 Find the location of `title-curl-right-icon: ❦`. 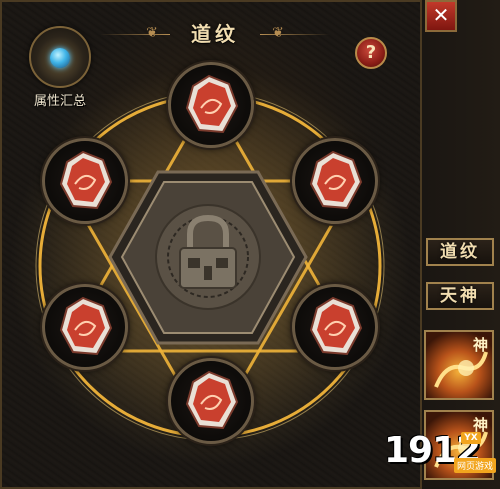

title-curl-right-icon: ❦ is located at coordinates (278, 33).